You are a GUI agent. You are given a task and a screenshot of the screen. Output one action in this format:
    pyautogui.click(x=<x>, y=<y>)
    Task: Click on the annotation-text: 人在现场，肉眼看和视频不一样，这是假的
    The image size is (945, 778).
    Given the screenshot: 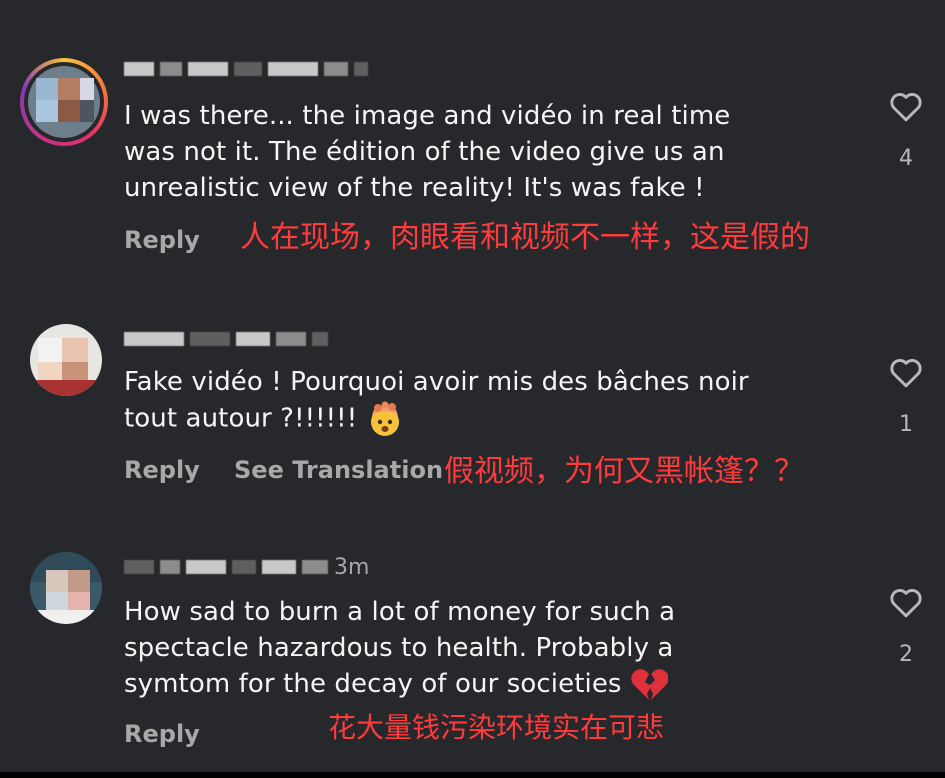 What is the action you would take?
    pyautogui.click(x=525, y=237)
    